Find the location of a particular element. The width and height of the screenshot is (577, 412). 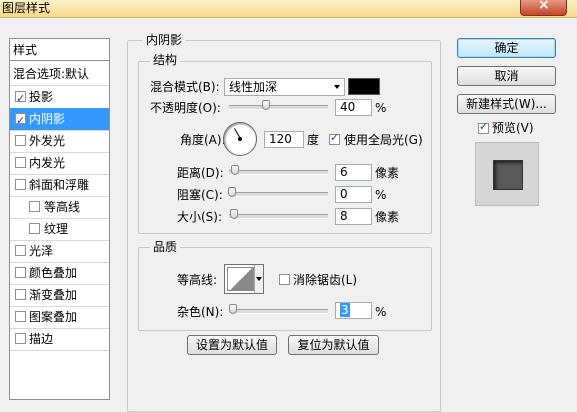

distance-input: 6 is located at coordinates (353, 172).